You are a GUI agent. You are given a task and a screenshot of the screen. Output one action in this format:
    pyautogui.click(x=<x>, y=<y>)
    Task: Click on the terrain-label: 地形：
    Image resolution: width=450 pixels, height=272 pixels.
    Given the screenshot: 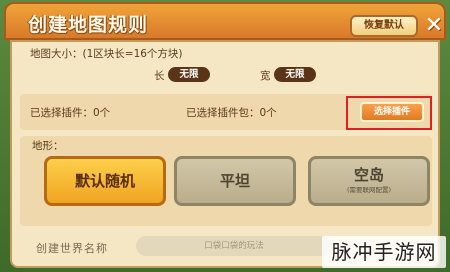 What is the action you would take?
    pyautogui.click(x=48, y=146)
    